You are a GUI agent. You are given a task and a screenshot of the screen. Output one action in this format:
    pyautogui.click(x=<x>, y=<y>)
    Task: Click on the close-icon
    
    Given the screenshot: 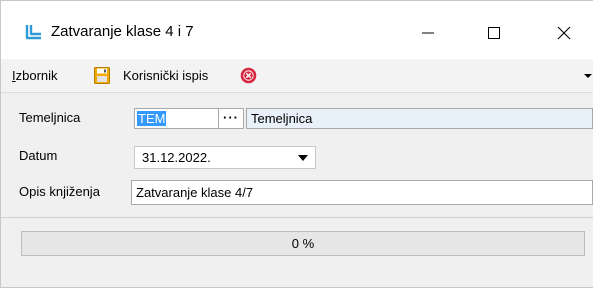 What is the action you would take?
    pyautogui.click(x=564, y=33)
    